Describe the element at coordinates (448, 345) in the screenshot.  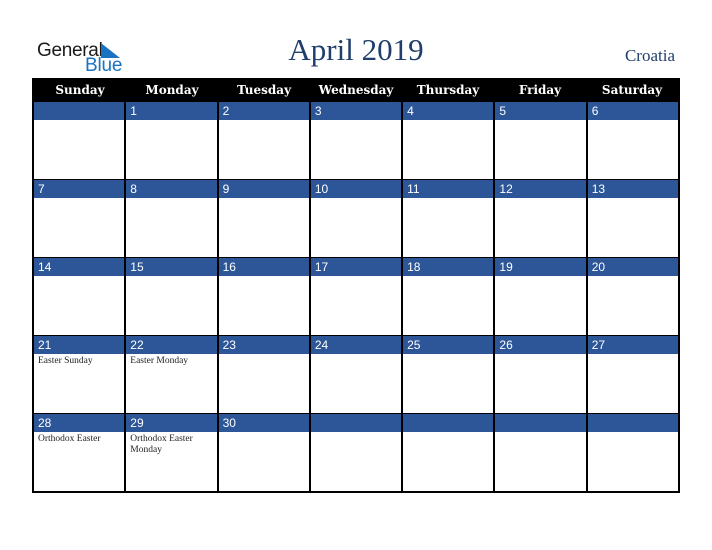
I see `day-number: 25` at that location.